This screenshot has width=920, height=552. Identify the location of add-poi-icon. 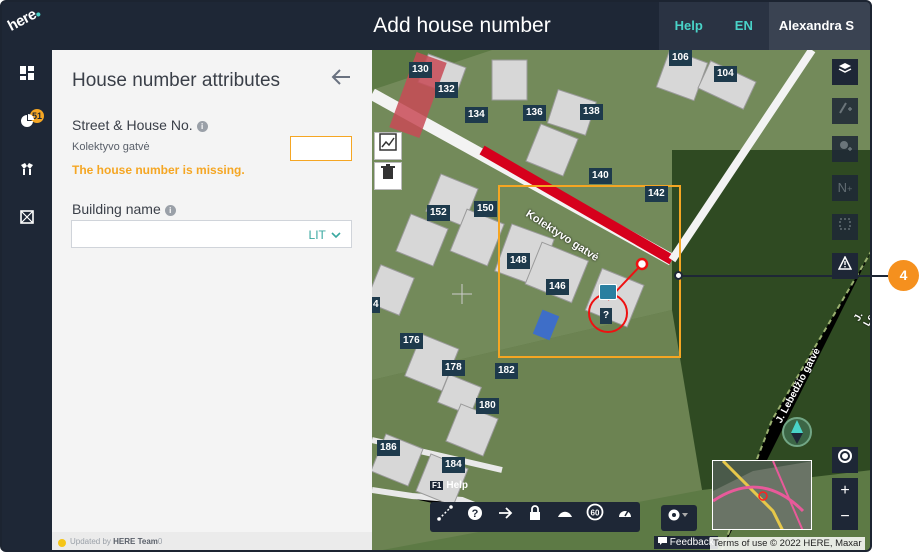
(845, 149).